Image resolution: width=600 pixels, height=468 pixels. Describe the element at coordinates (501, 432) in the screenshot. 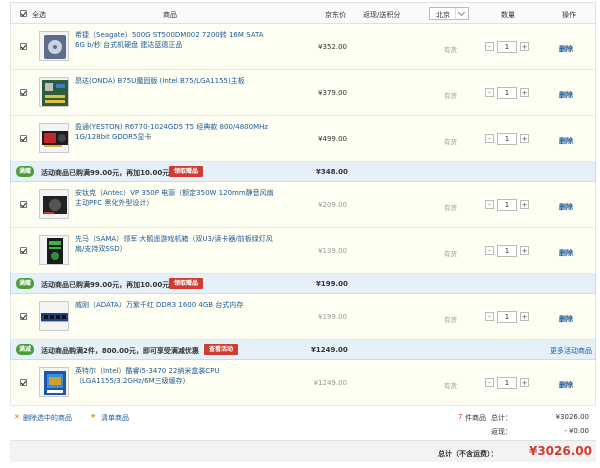

I see `rebate-label: 返现：` at that location.